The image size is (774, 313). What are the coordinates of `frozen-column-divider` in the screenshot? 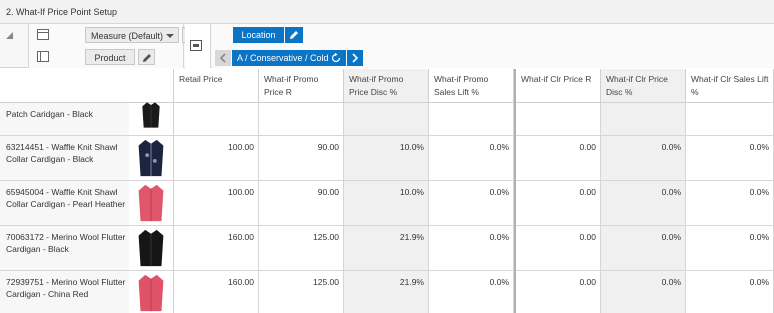 It's located at (515, 191).